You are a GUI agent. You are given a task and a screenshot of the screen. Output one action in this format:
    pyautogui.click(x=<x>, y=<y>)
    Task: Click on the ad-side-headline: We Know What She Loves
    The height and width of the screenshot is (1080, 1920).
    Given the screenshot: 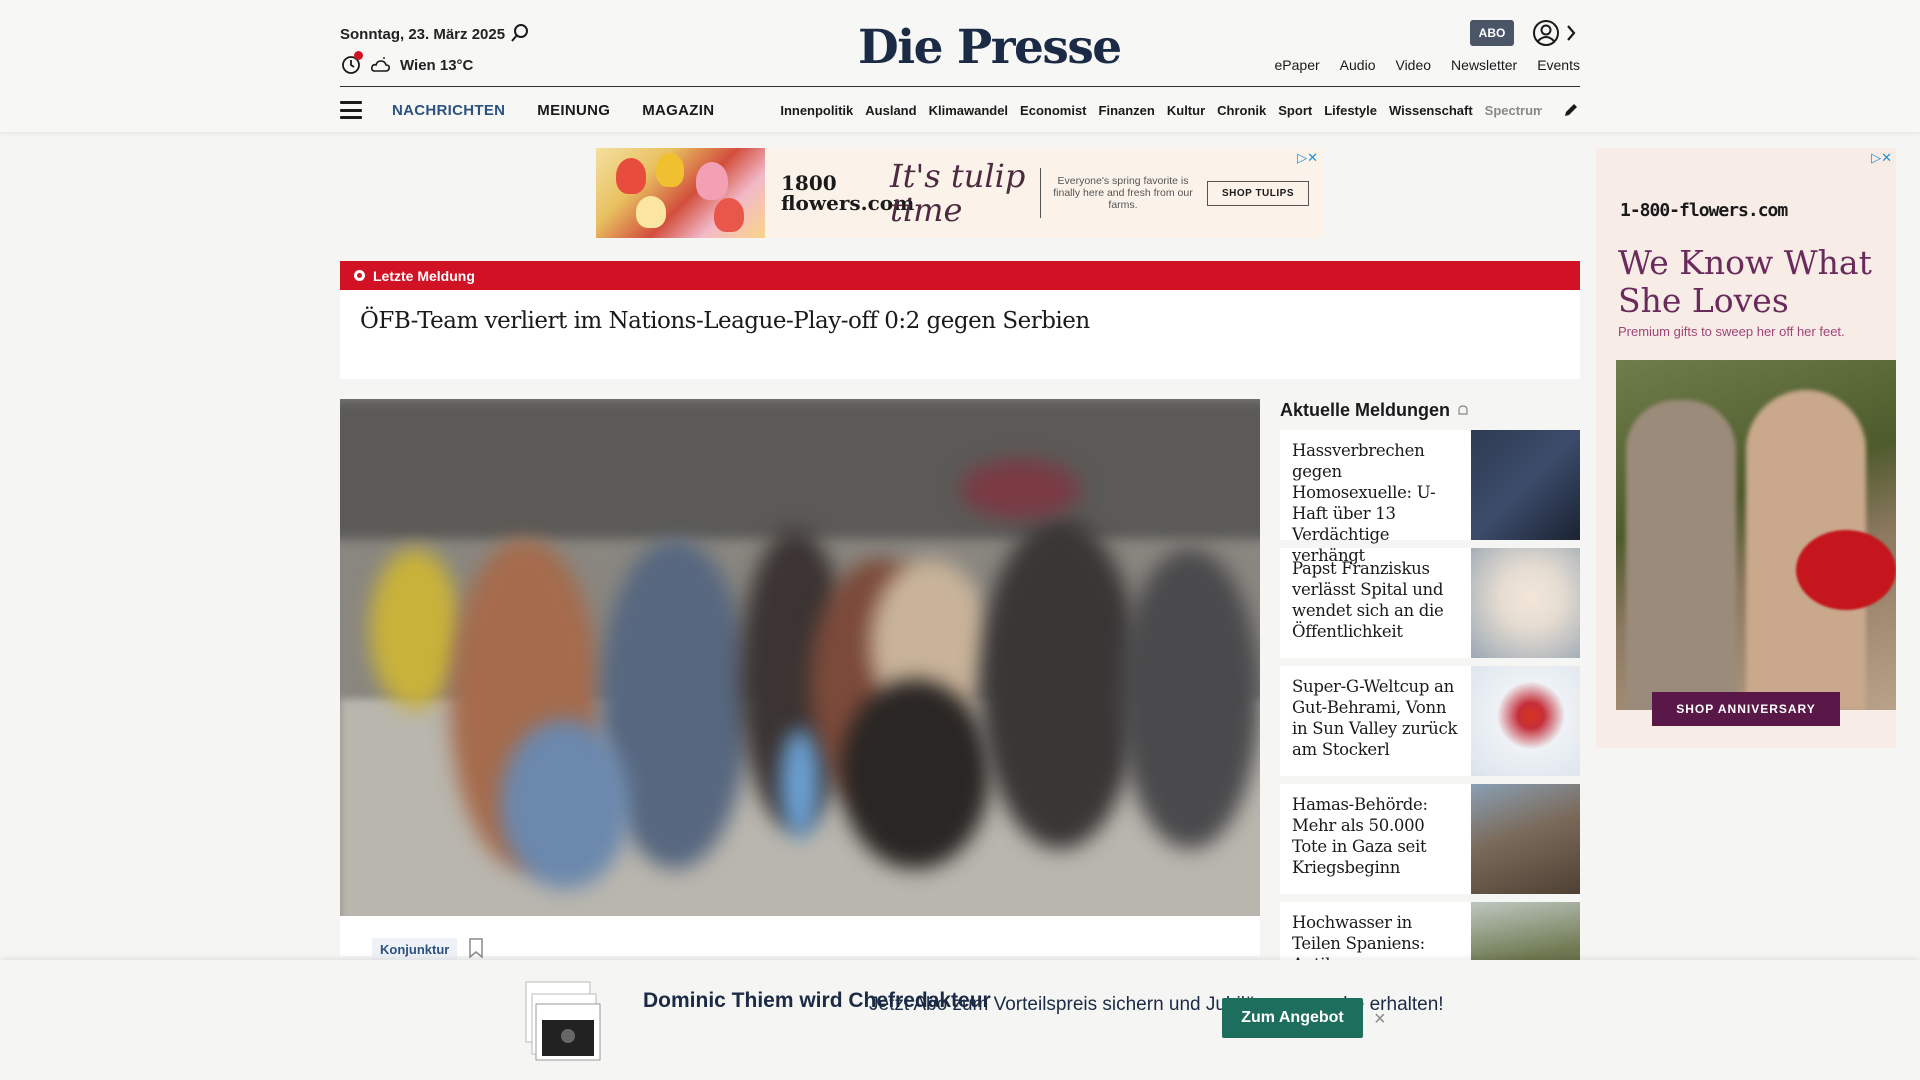 What is the action you would take?
    pyautogui.click(x=1745, y=281)
    